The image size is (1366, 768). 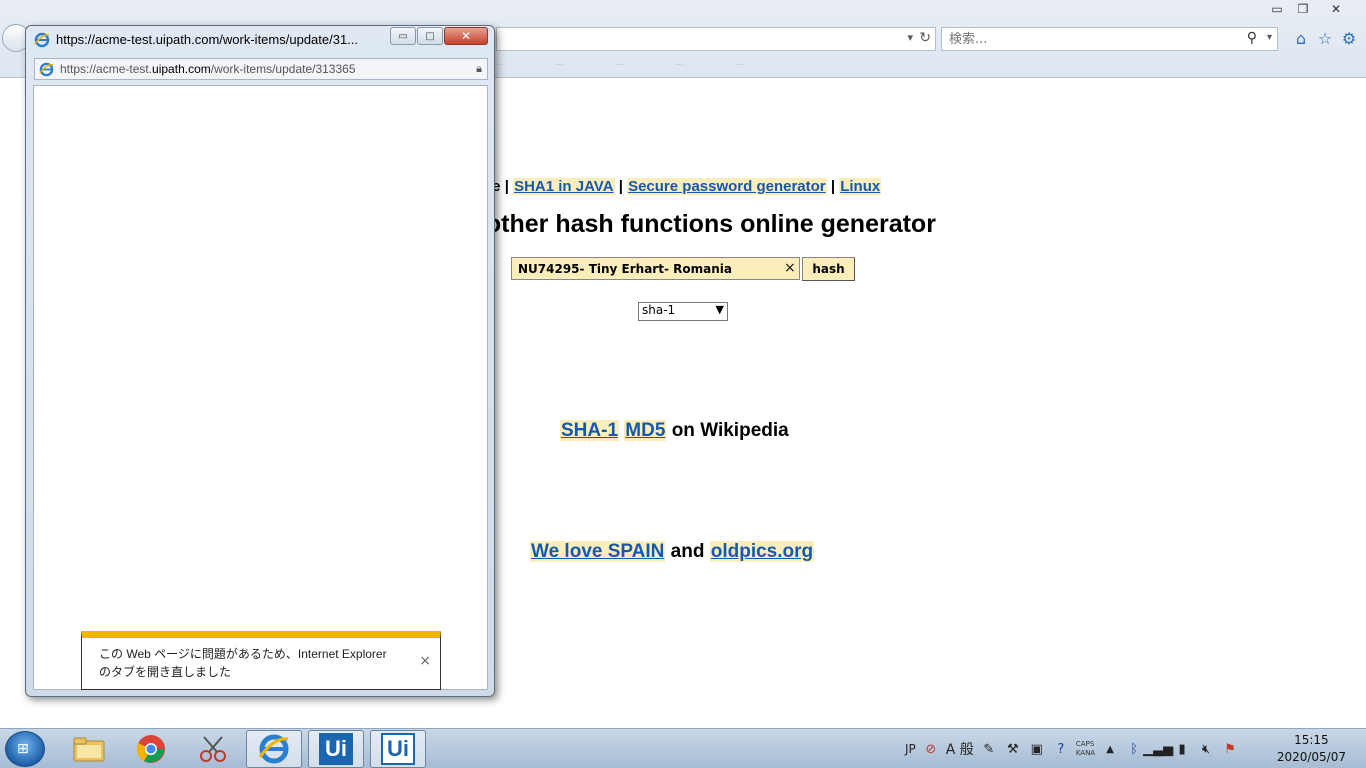 I want to click on system-tray: JP ⊘ A 般 ✎ ⚒ ▣ ? CAPS KANA ▲ ᛒ ▁▃▅ ▮ 🔇︎ ⚑, so click(x=1072, y=748).